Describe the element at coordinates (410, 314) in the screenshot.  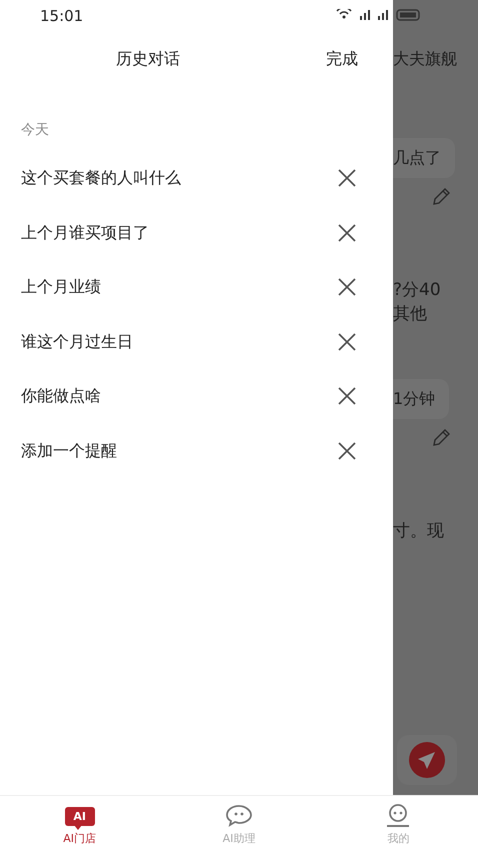
I see `reply-text: 其他` at that location.